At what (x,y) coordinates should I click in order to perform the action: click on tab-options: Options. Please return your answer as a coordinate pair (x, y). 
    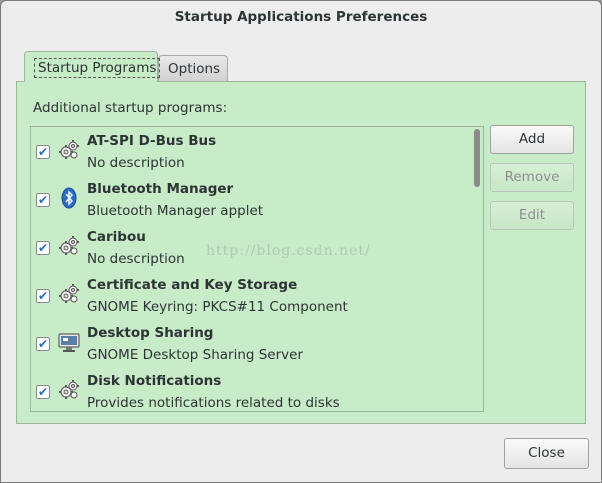
    Looking at the image, I should click on (193, 68).